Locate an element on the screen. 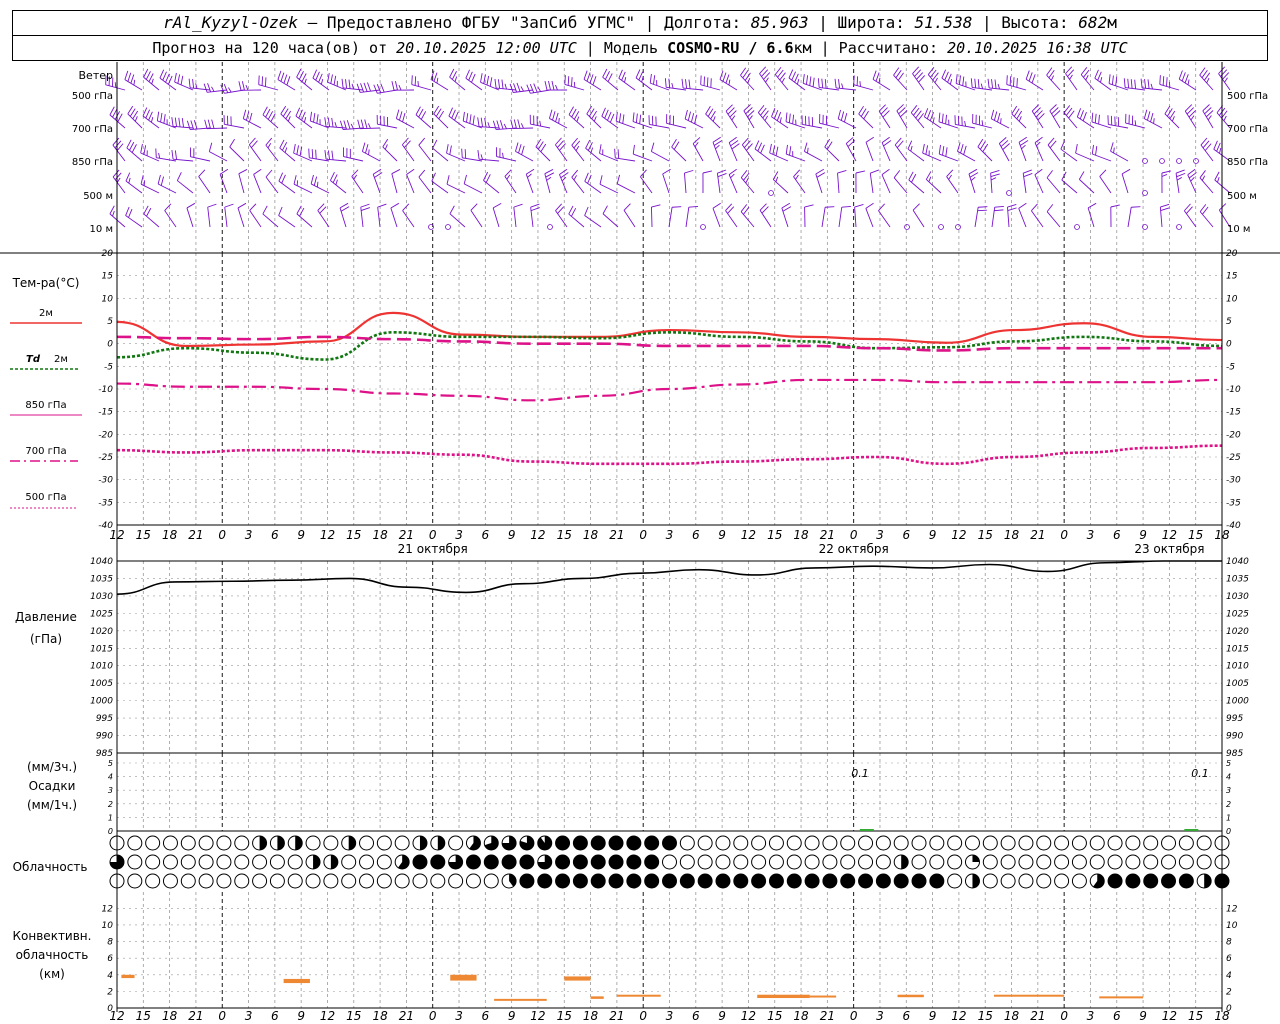  pressure-y-tick: 1035 is located at coordinates (1237, 579).